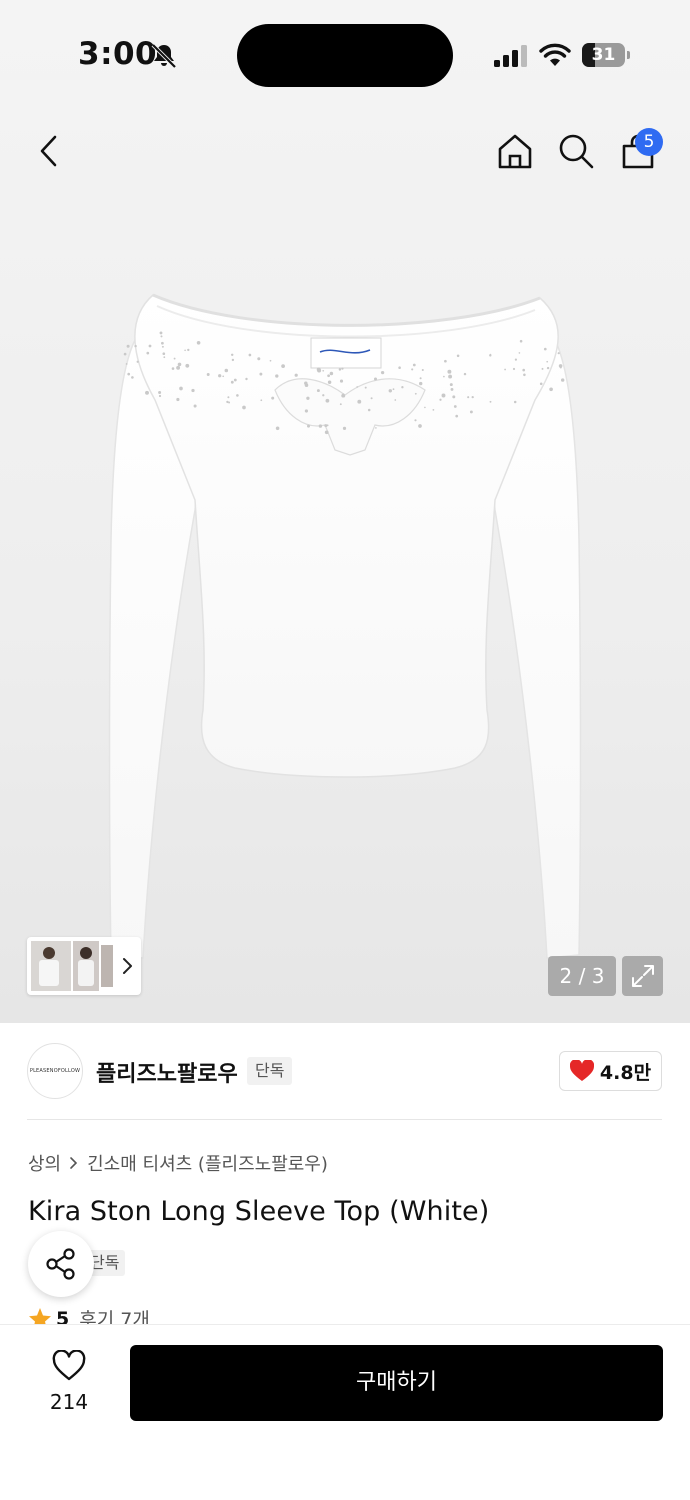 Image resolution: width=690 pixels, height=1500 pixels. I want to click on exclusive-badge: 단독, so click(270, 1071).